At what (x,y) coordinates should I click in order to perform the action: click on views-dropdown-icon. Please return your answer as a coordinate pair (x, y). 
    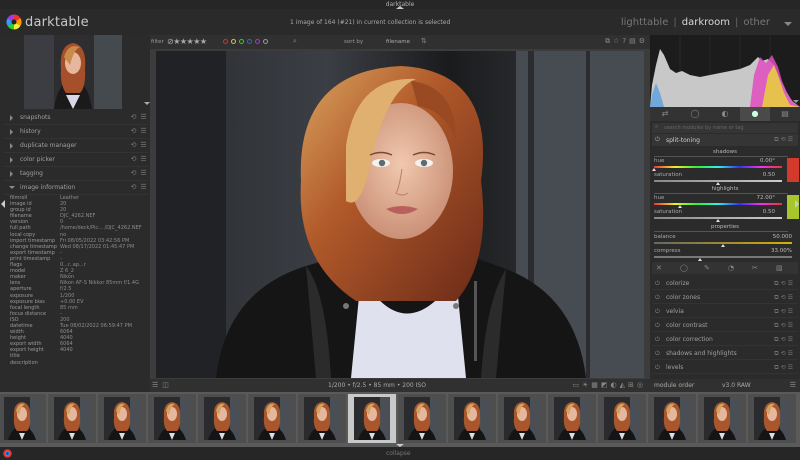
    Looking at the image, I should click on (788, 24).